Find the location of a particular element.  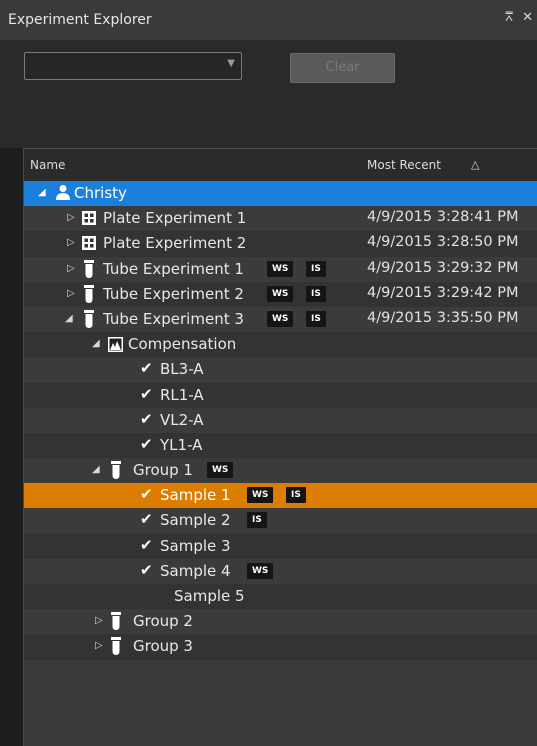

most-recent-date: 4/9/2015 3:29:32 PM is located at coordinates (443, 267).